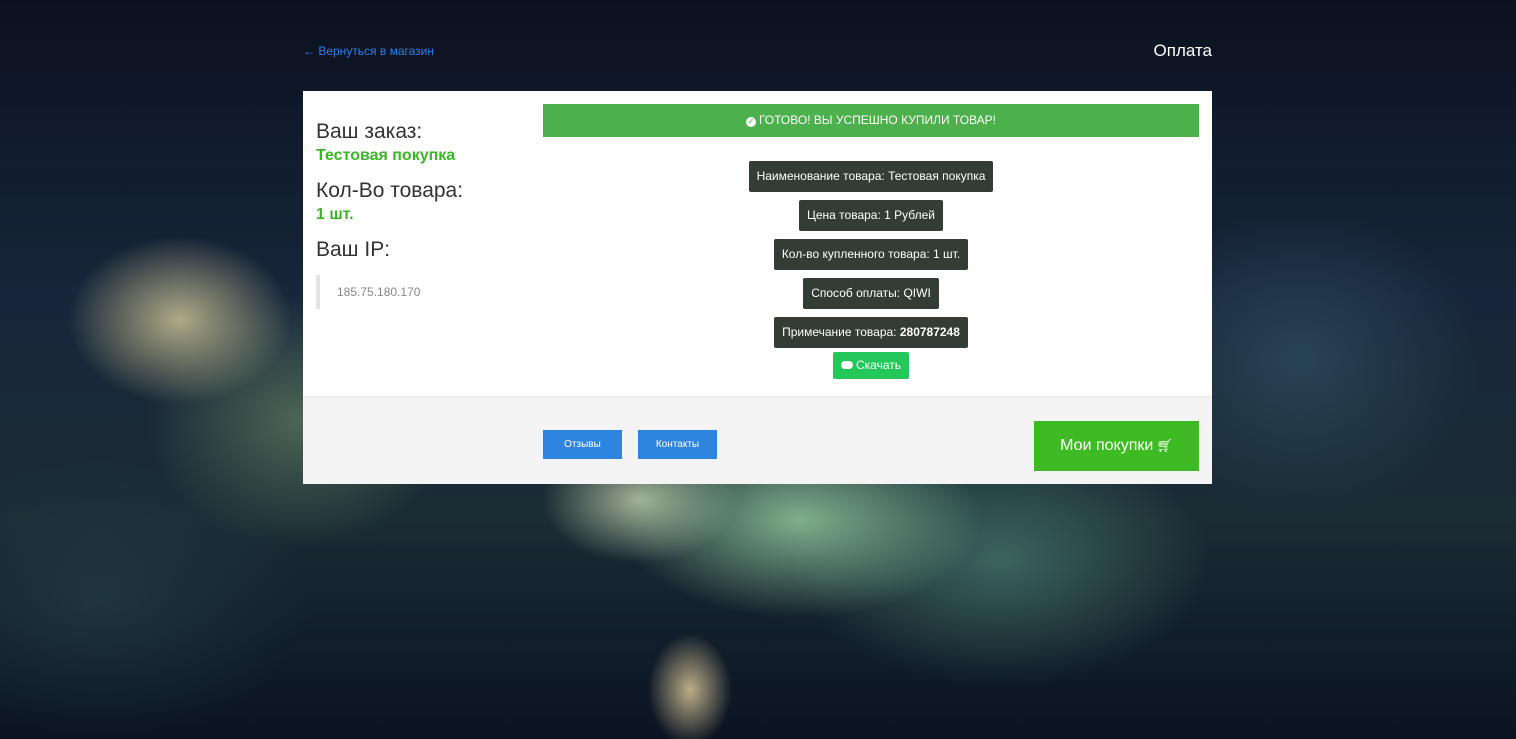  I want to click on download-button: Скачать, so click(871, 365).